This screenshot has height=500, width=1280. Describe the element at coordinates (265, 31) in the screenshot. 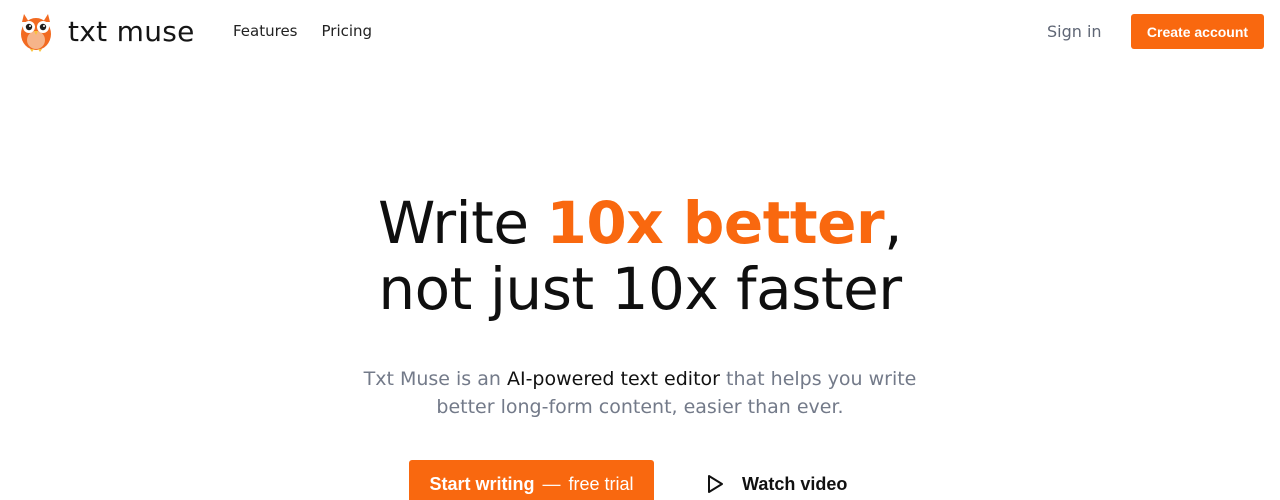

I see `nav-item-features: Features` at that location.